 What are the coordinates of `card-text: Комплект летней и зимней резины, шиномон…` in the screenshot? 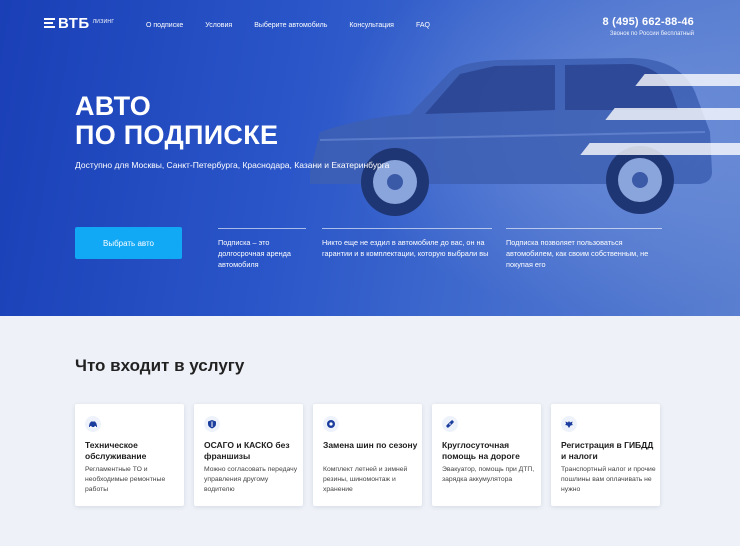 It's located at (365, 479).